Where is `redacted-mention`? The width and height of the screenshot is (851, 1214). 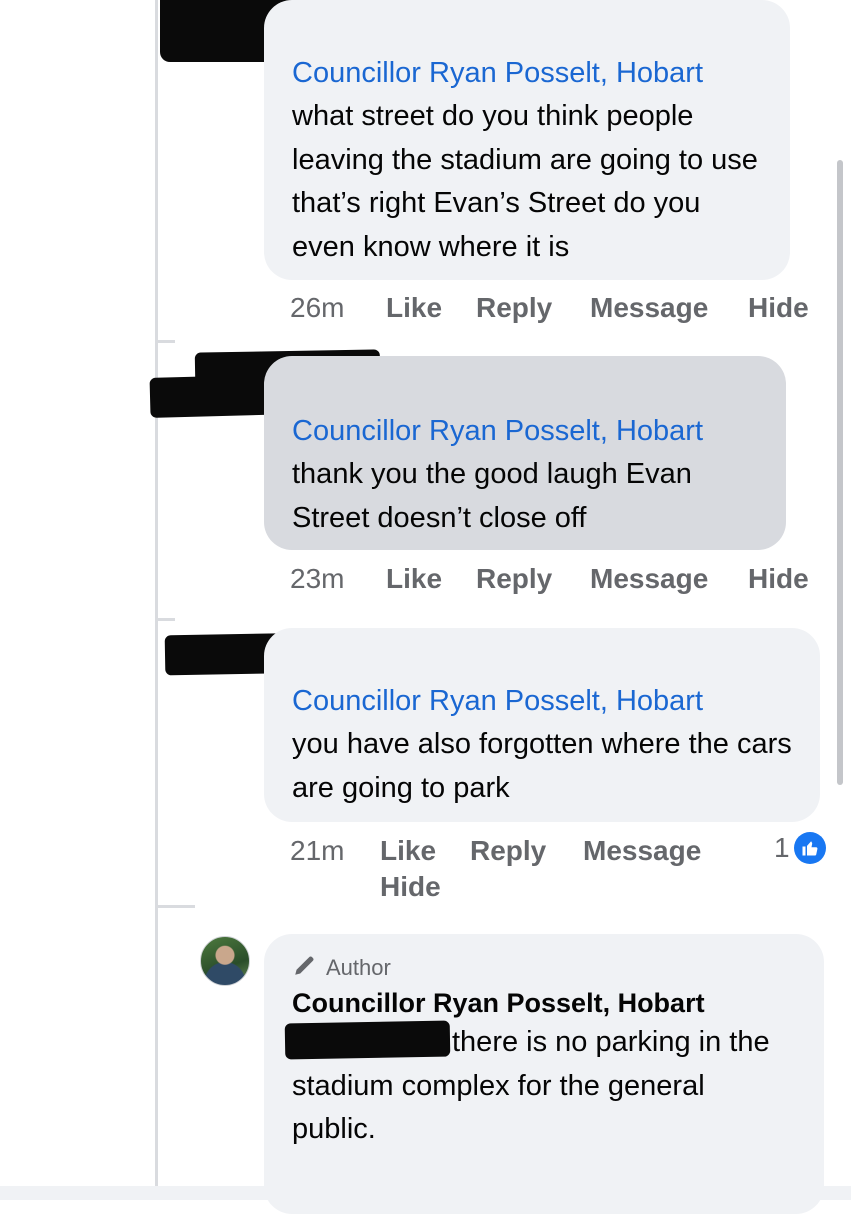
redacted-mention is located at coordinates (367, 1040).